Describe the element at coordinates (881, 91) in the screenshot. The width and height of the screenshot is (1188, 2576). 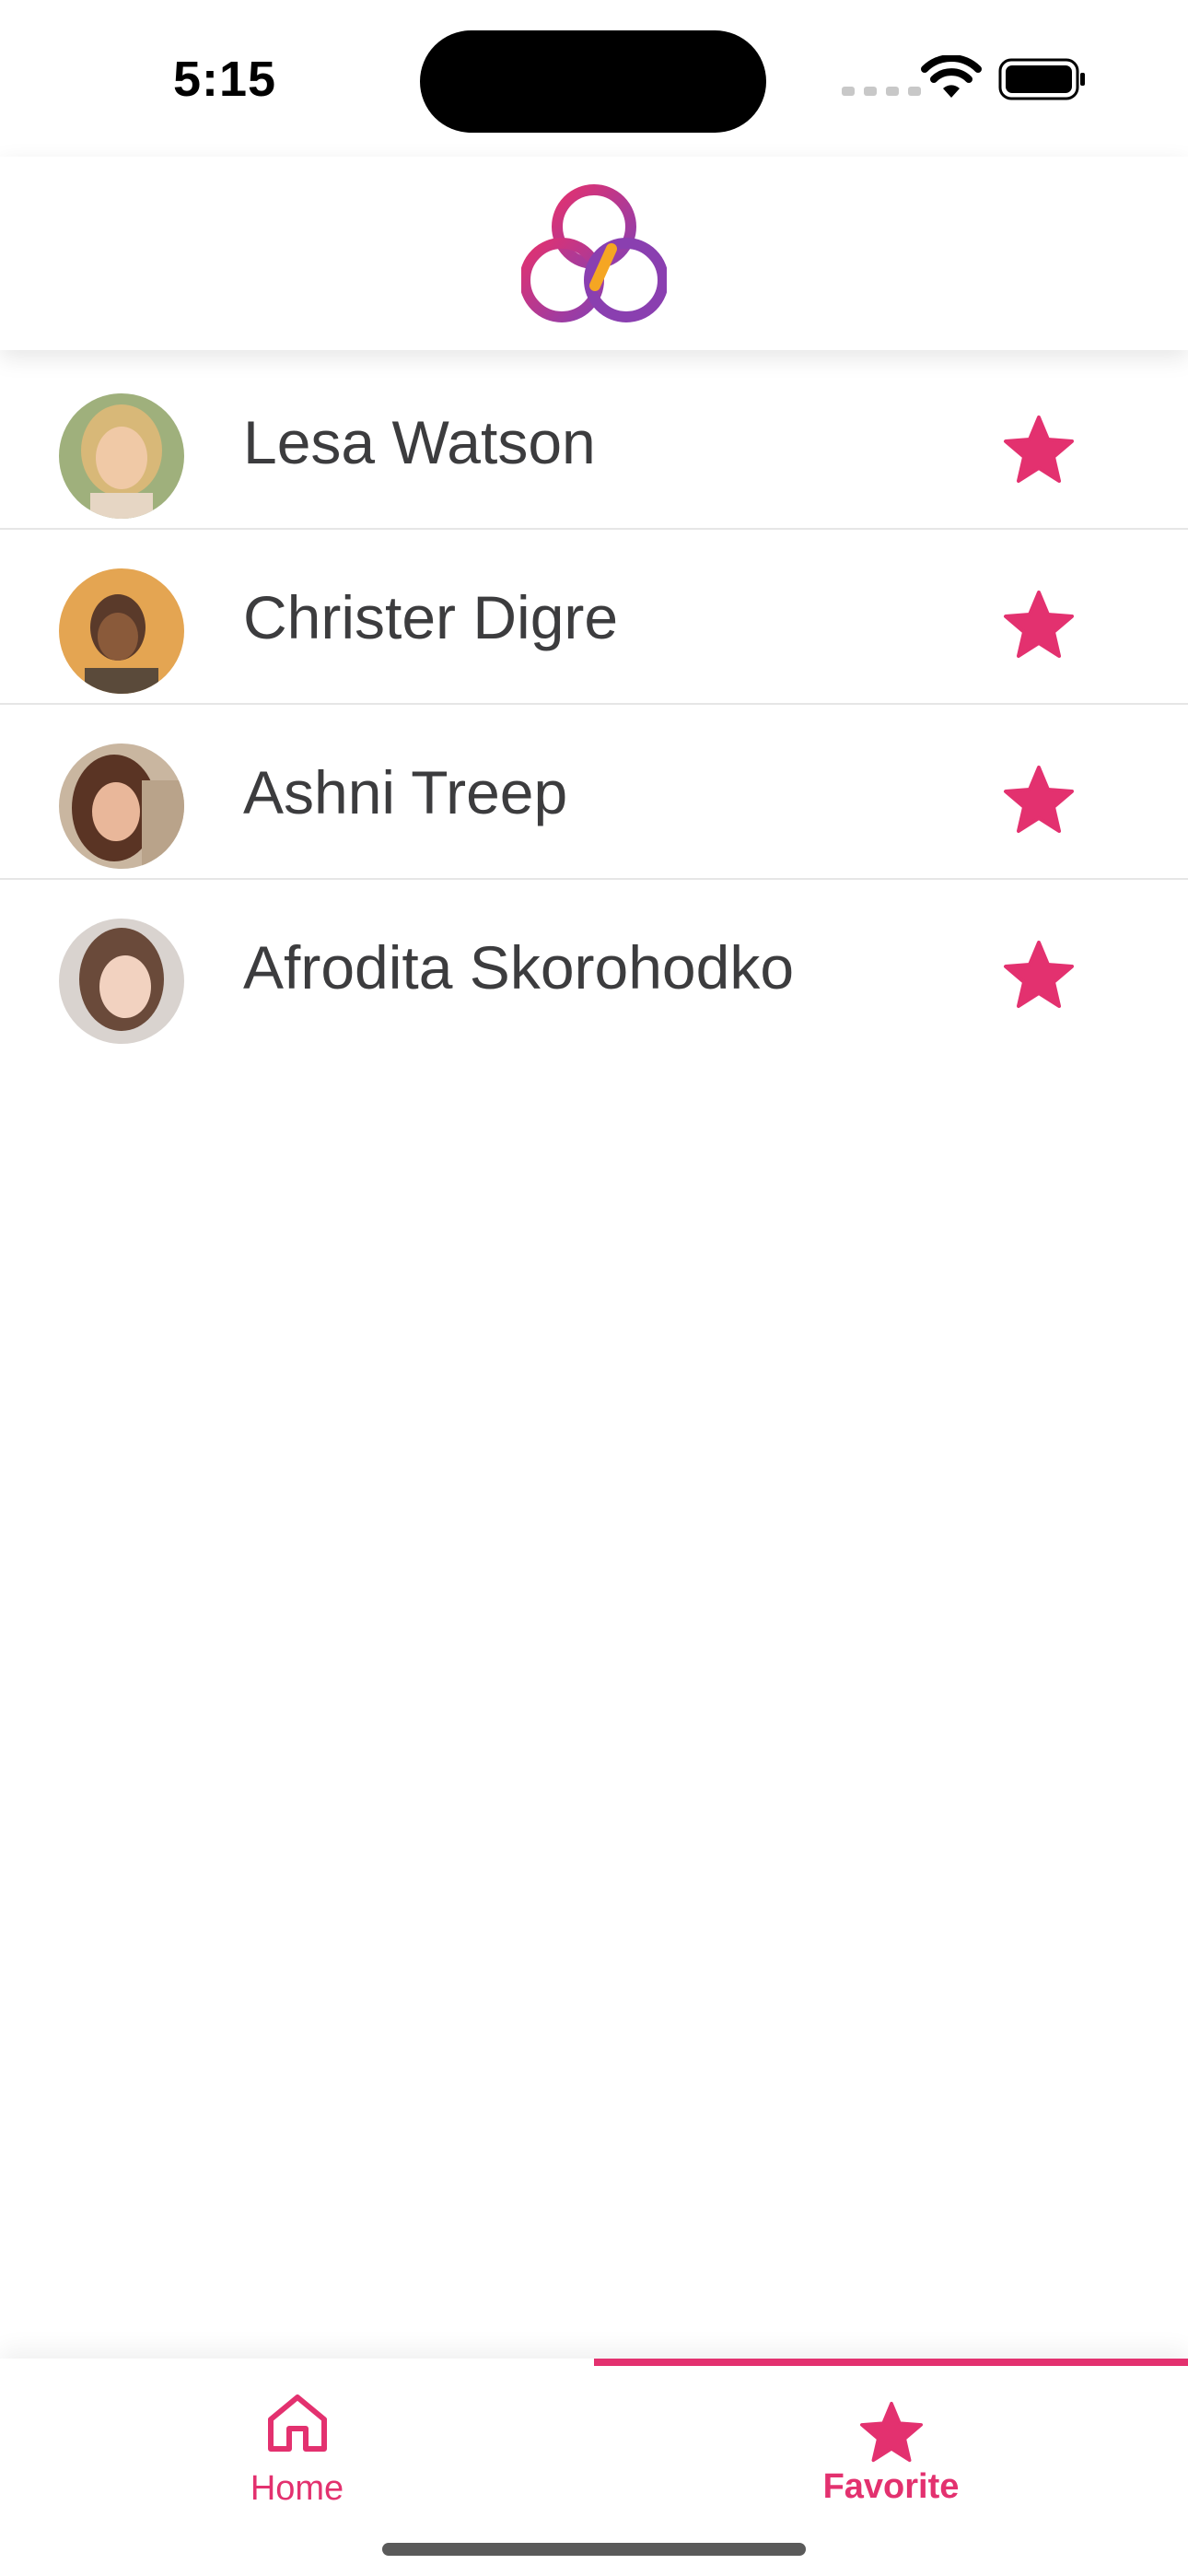
I see `cellular-signal-icon` at that location.